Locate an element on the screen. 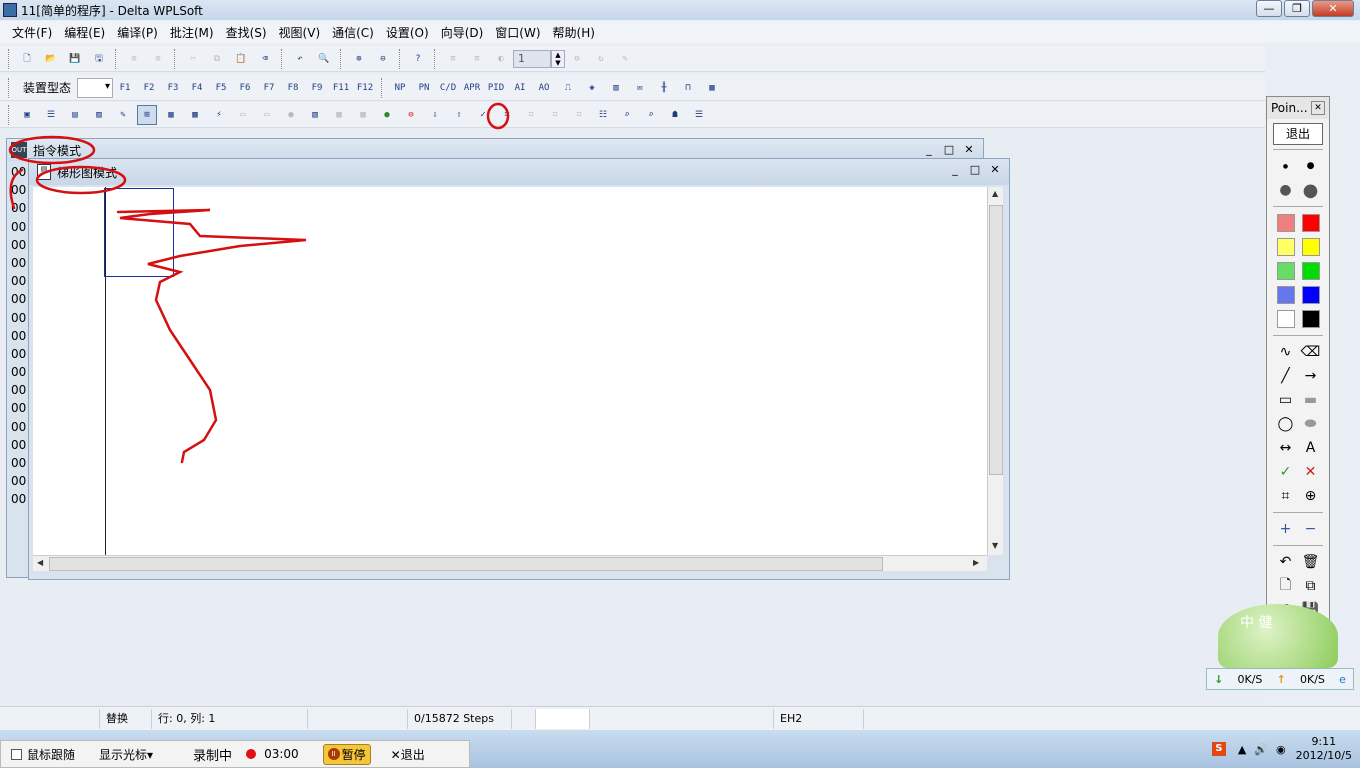  pid-button: PID is located at coordinates (496, 88).